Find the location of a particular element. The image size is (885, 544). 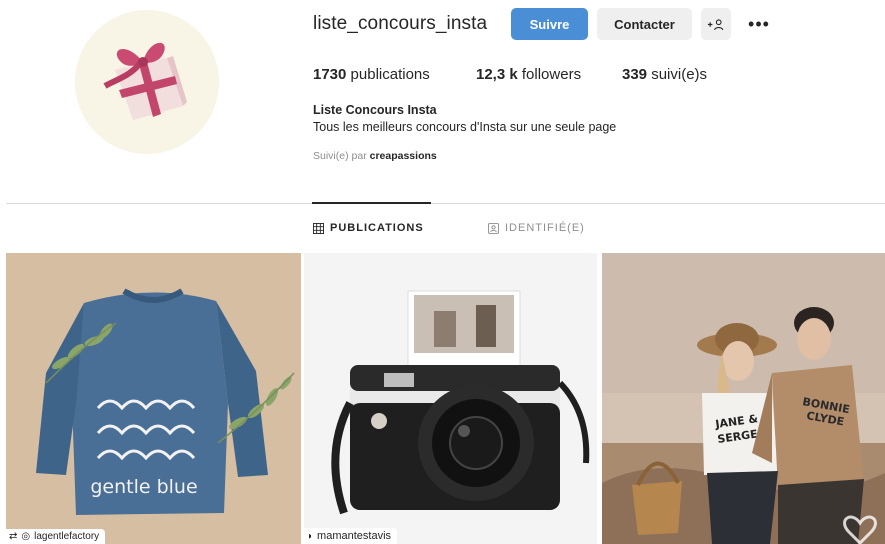

following-label: suivi(e)s is located at coordinates (677, 74).